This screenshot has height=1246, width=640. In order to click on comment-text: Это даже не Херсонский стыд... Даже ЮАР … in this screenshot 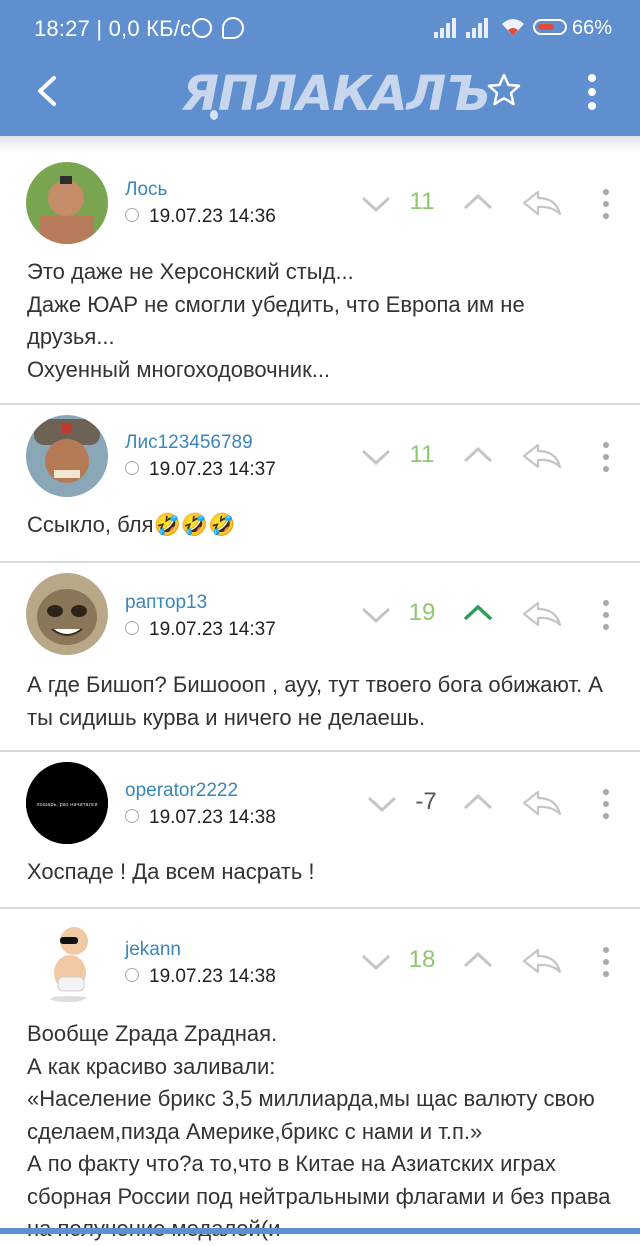, I will do `click(276, 320)`.